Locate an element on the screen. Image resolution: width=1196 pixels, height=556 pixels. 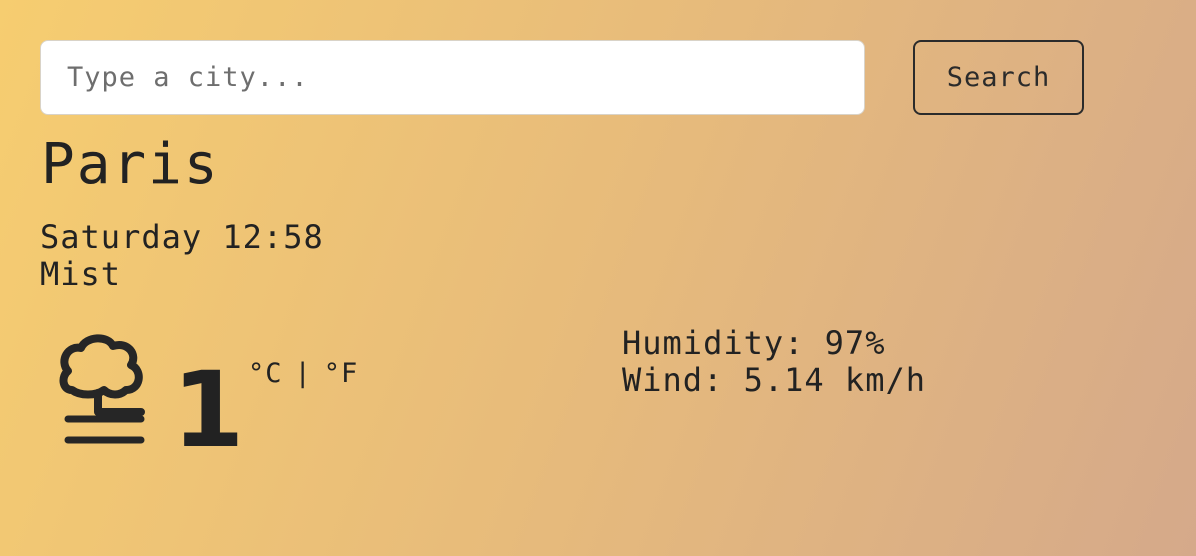
mist-icon is located at coordinates (106, 392).